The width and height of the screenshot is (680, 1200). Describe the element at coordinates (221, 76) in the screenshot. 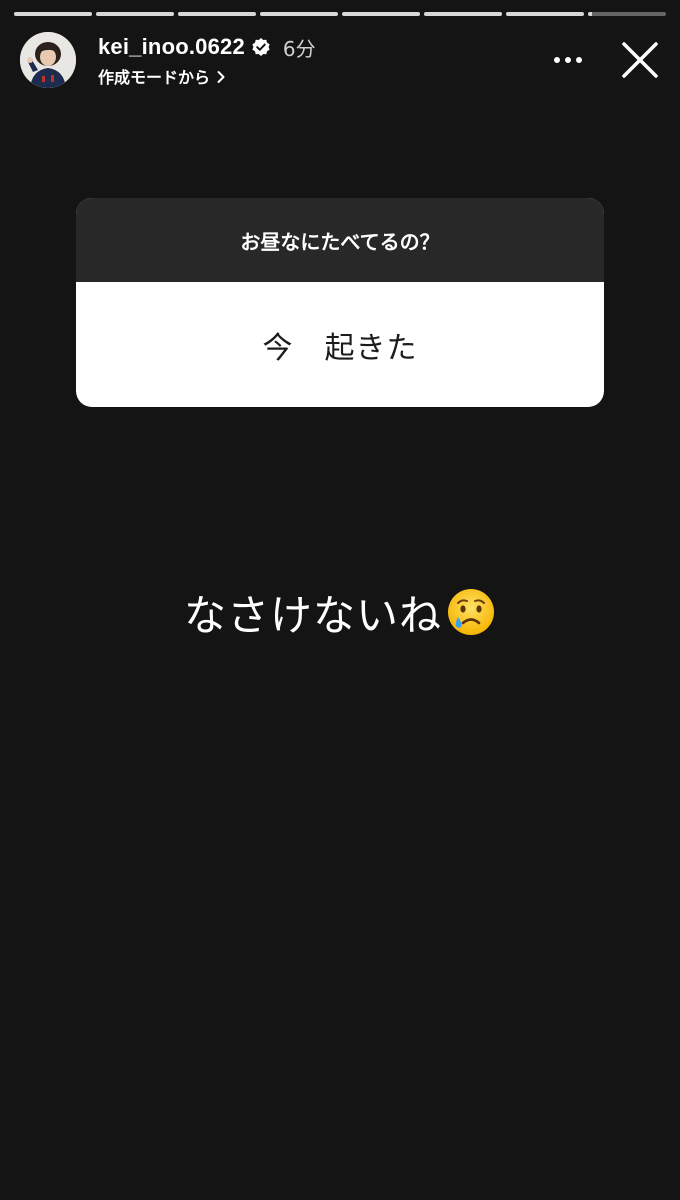

I see `chevron-right-icon` at that location.